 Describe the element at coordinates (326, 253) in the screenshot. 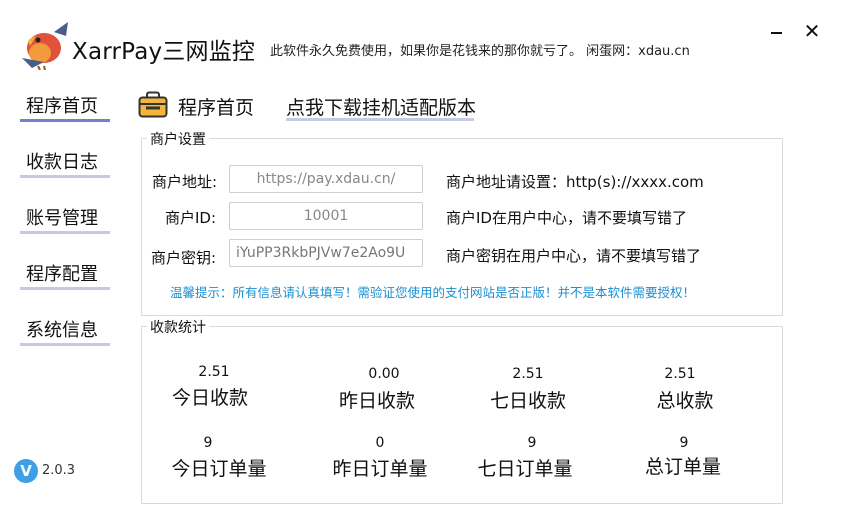

I see `merchant-key-input` at that location.